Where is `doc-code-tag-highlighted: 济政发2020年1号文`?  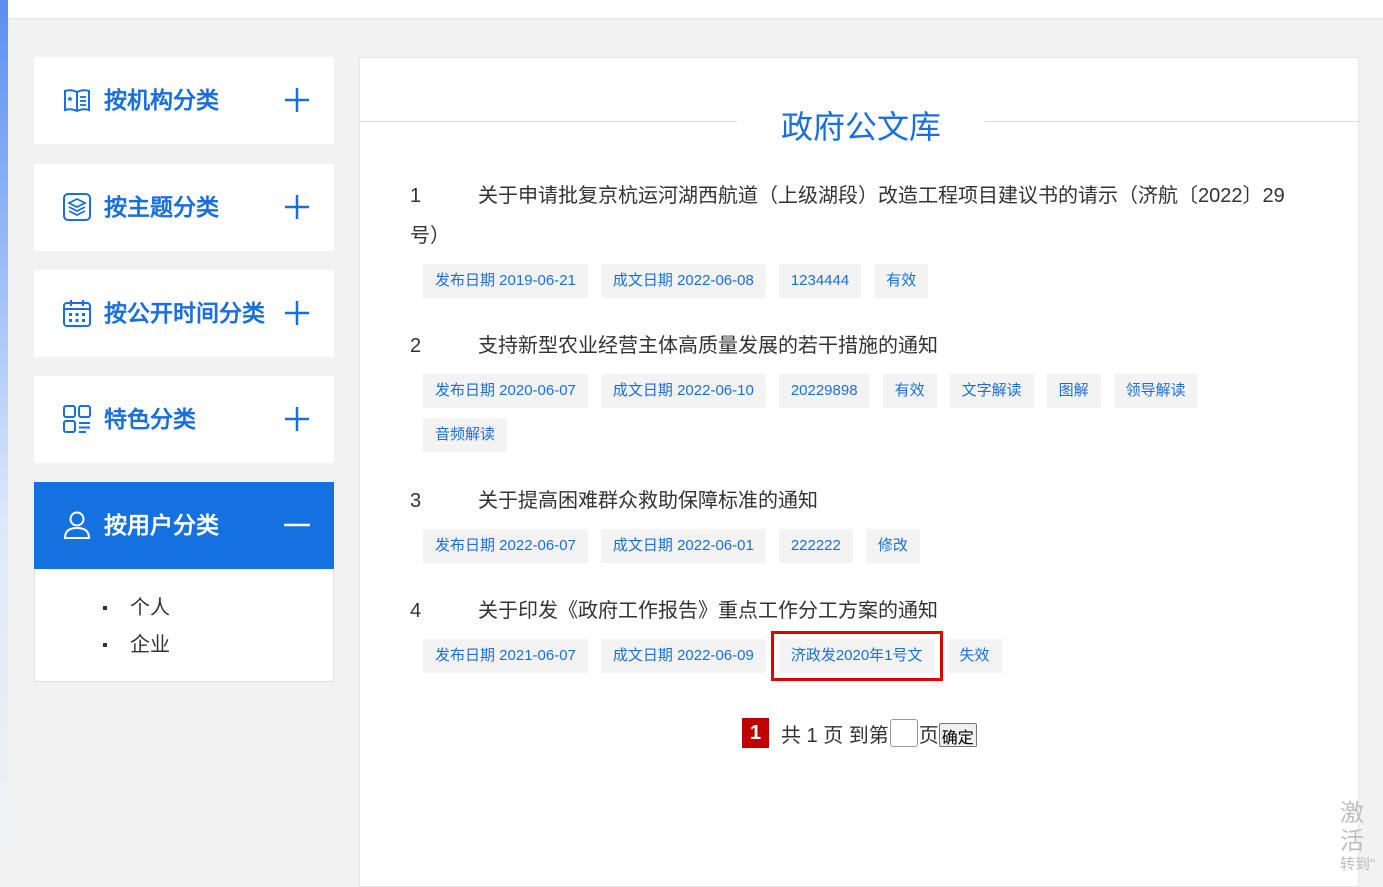
doc-code-tag-highlighted: 济政发2020年1号文 is located at coordinates (856, 656).